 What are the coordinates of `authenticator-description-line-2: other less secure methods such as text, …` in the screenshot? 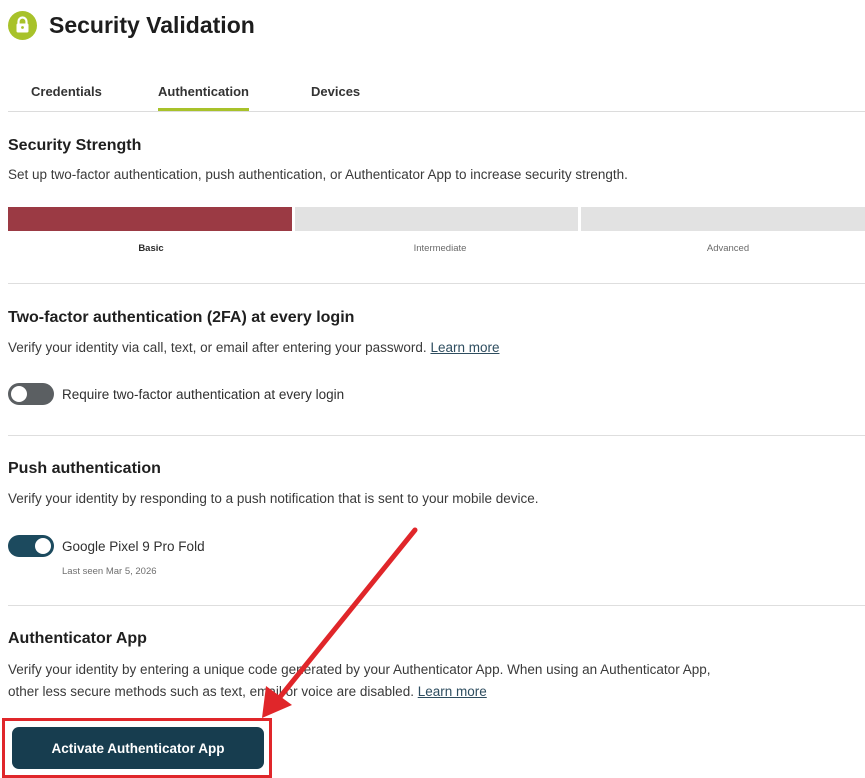 It's located at (359, 692).